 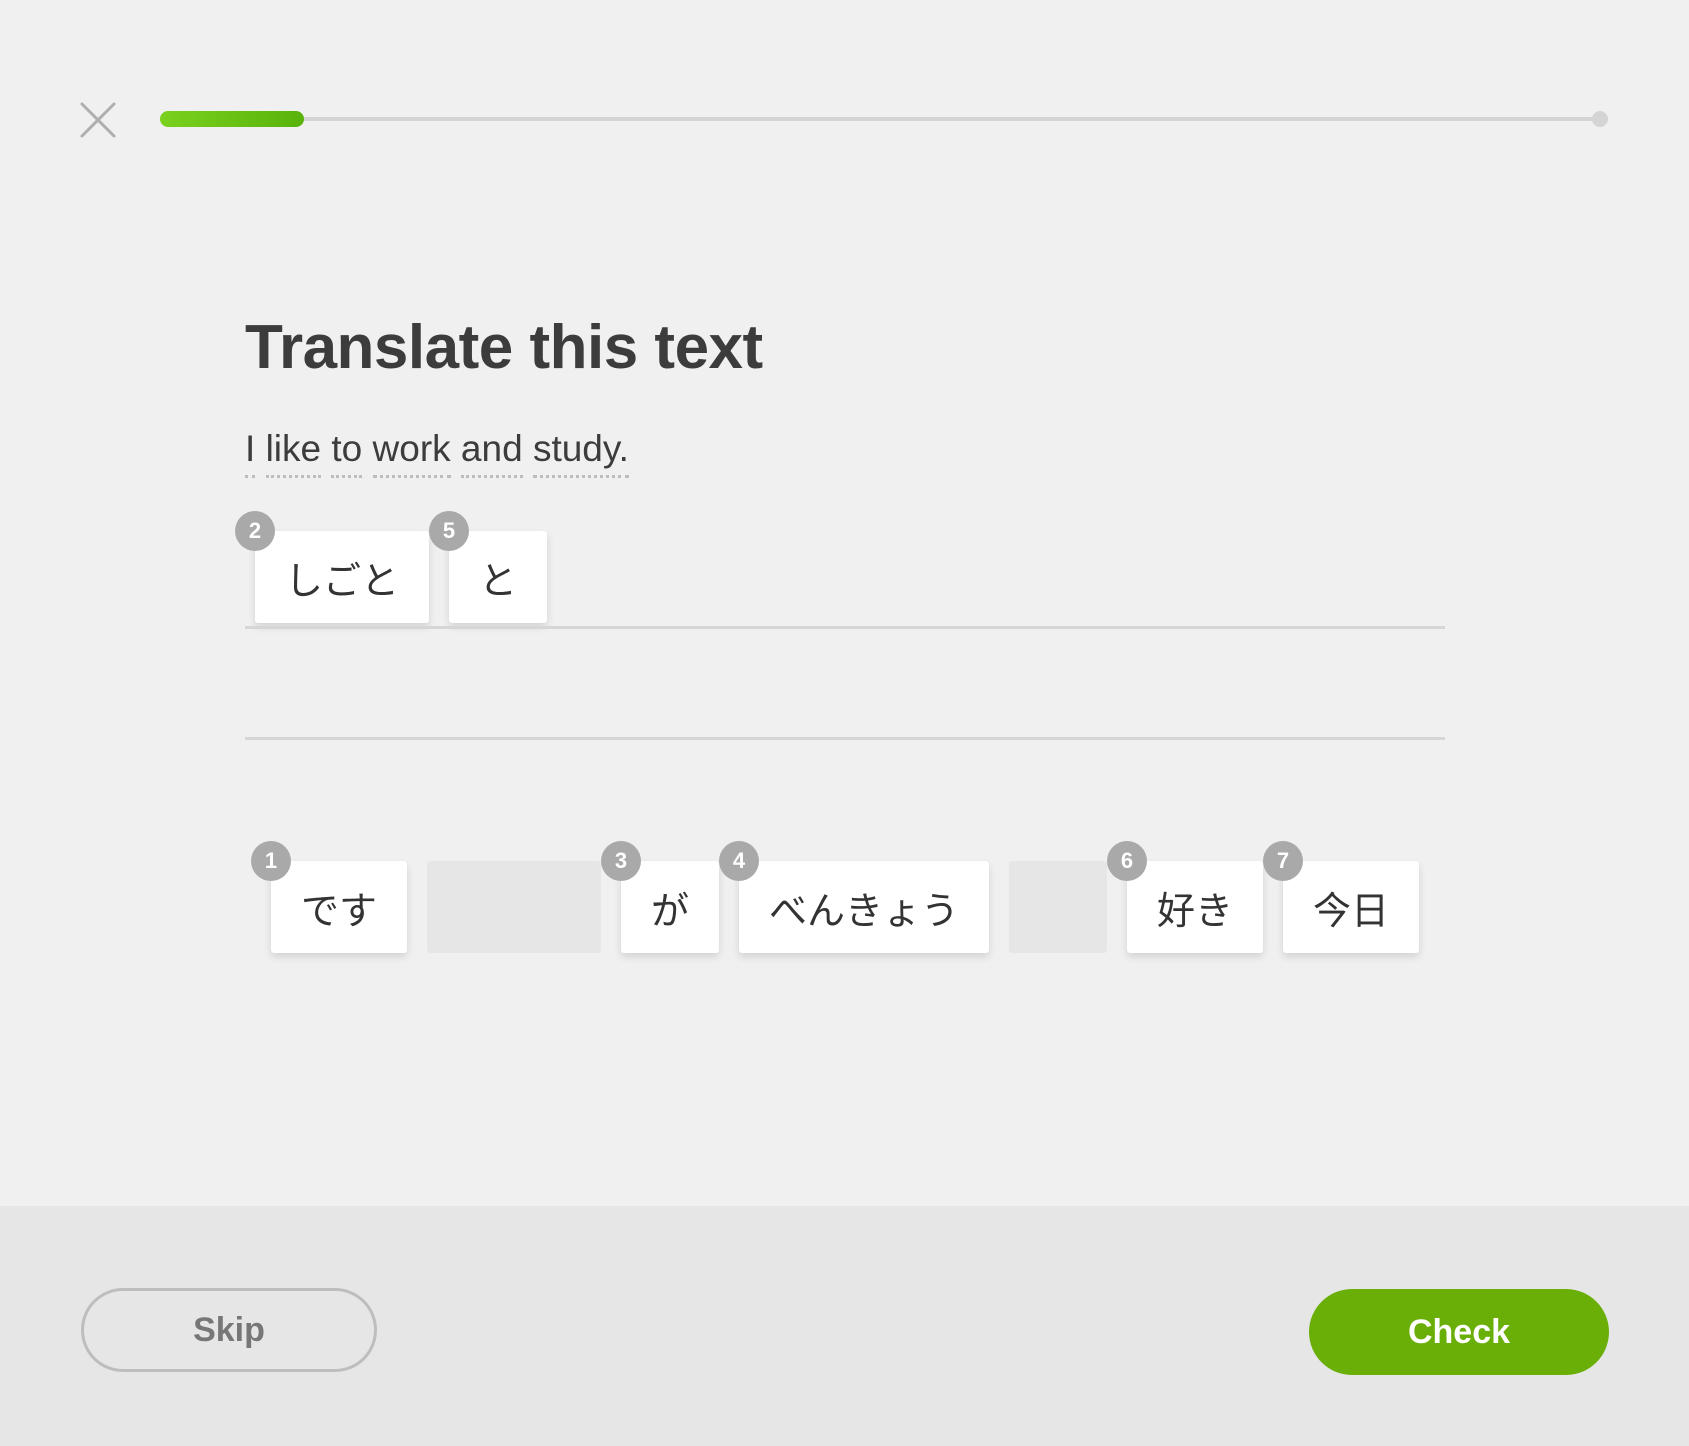 What do you see at coordinates (347, 453) in the screenshot?
I see `prompt-word: to` at bounding box center [347, 453].